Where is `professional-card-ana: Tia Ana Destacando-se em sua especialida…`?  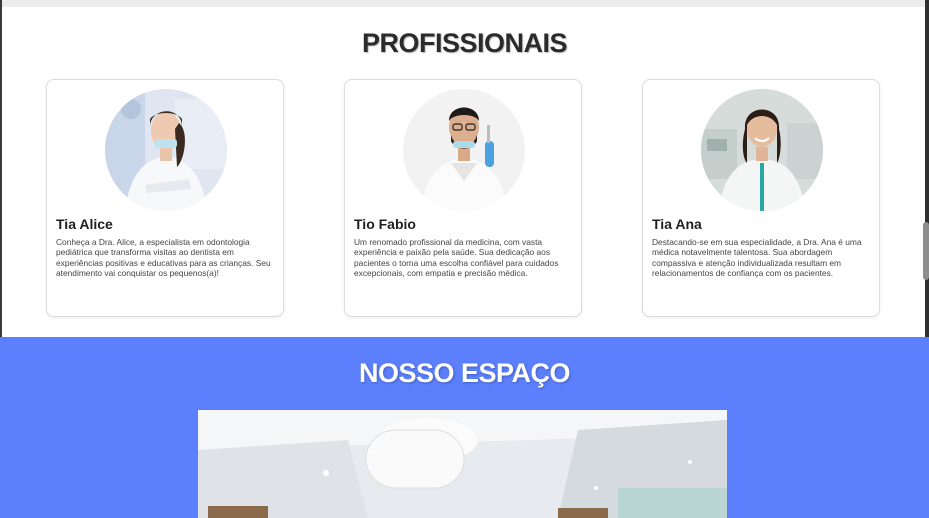 professional-card-ana: Tia Ana Destacando-se em sua especialida… is located at coordinates (761, 198).